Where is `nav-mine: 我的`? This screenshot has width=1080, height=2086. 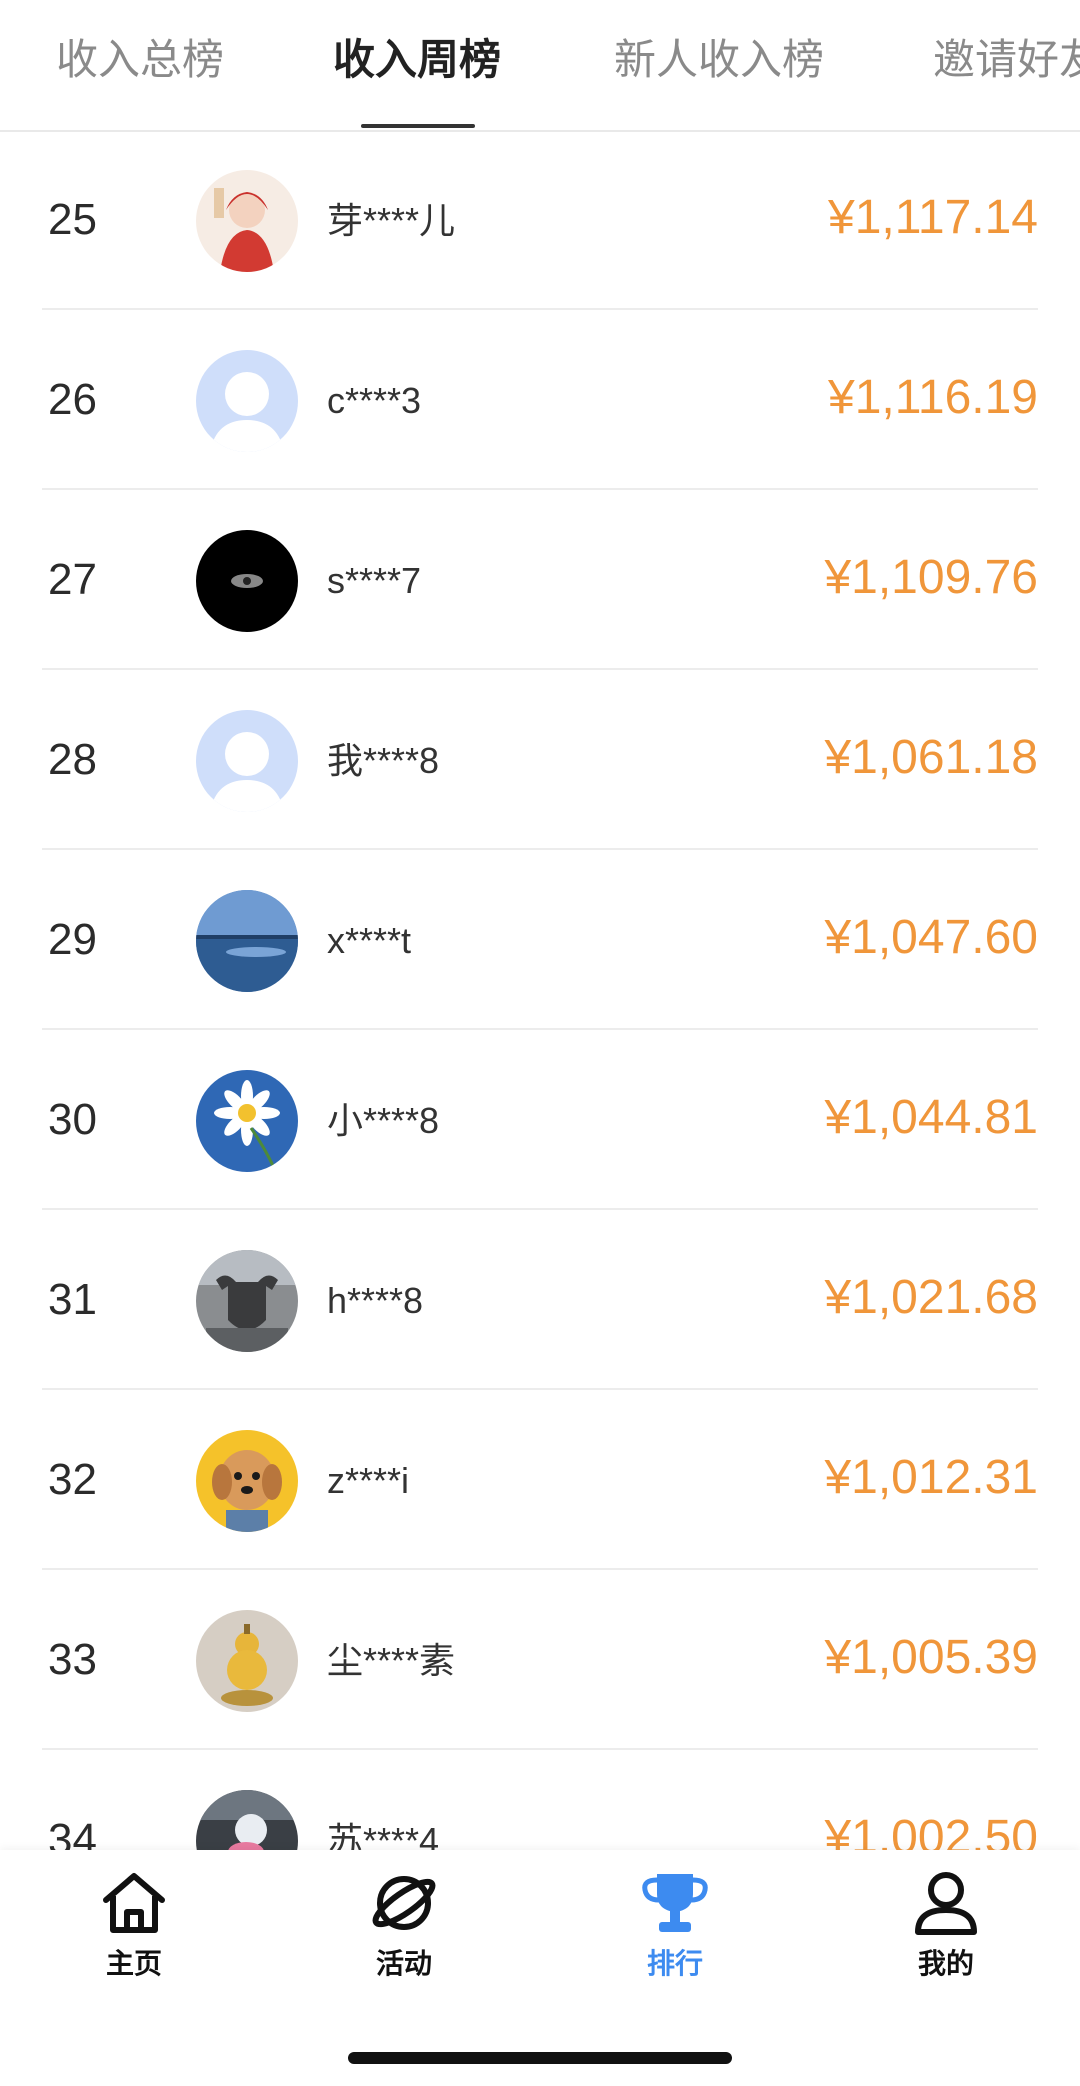
nav-mine: 我的 is located at coordinates (946, 1926).